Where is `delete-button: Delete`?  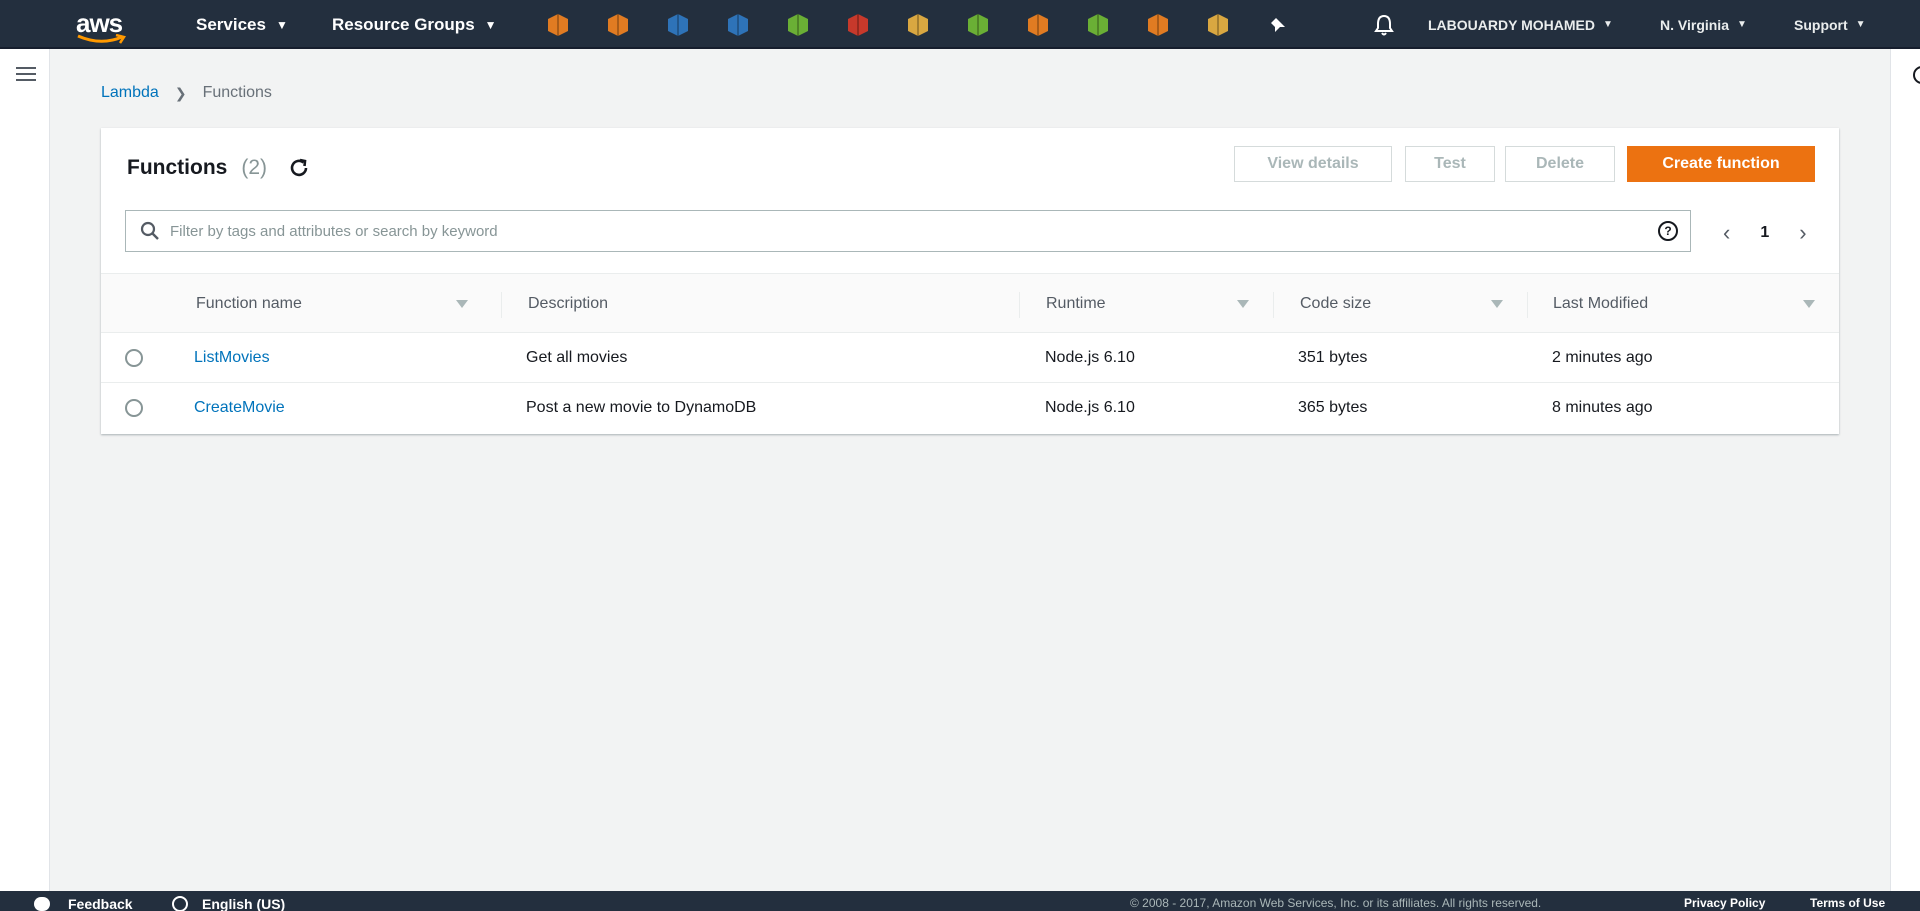
delete-button: Delete is located at coordinates (1560, 164).